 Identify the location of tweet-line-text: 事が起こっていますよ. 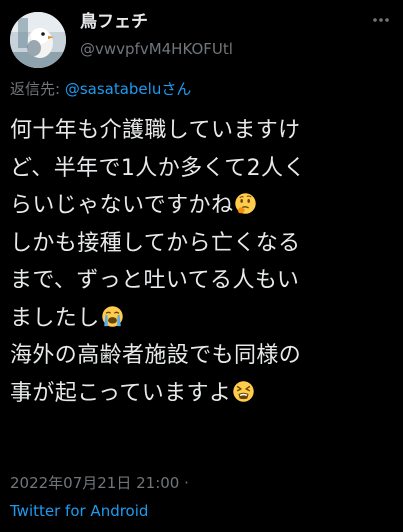
(121, 393).